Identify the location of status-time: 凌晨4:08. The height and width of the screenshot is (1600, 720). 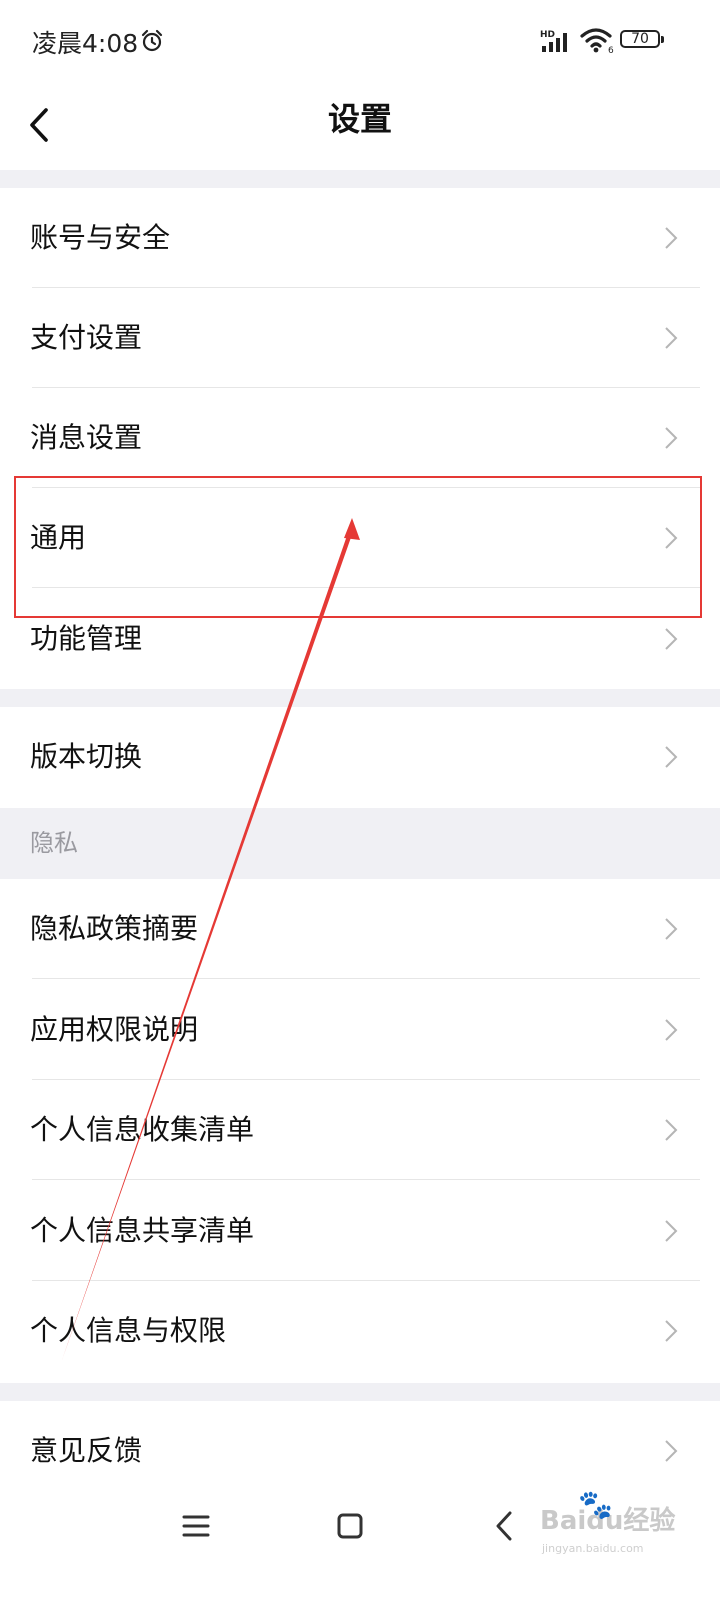
(85, 43).